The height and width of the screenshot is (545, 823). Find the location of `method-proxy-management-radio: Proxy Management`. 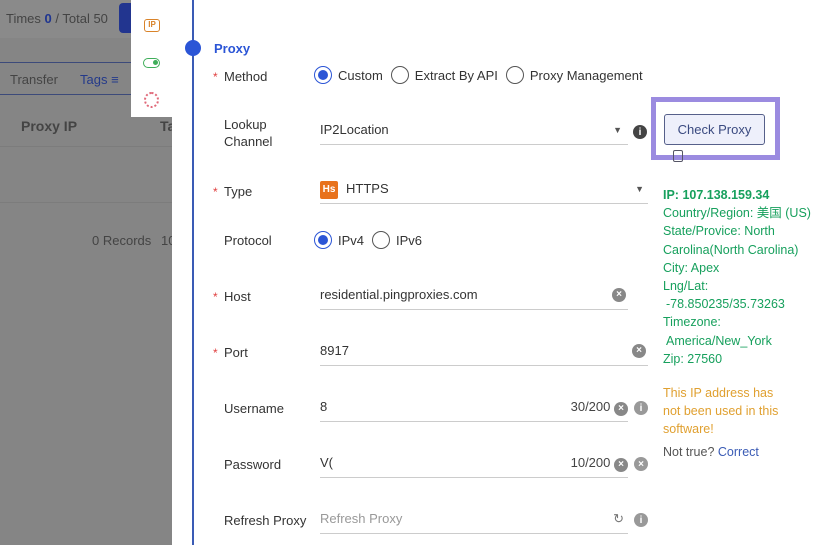

method-proxy-management-radio: Proxy Management is located at coordinates (574, 75).